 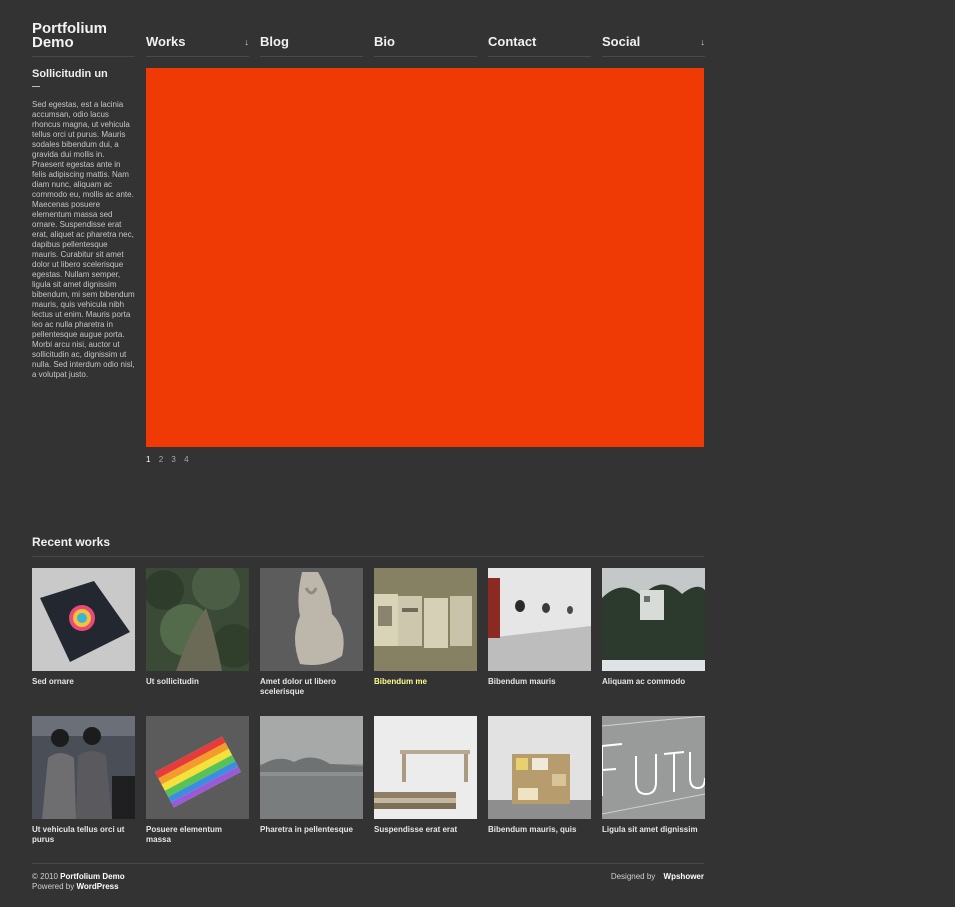 I want to click on work-item: Pharetra in pellentesque, so click(x=311, y=775).